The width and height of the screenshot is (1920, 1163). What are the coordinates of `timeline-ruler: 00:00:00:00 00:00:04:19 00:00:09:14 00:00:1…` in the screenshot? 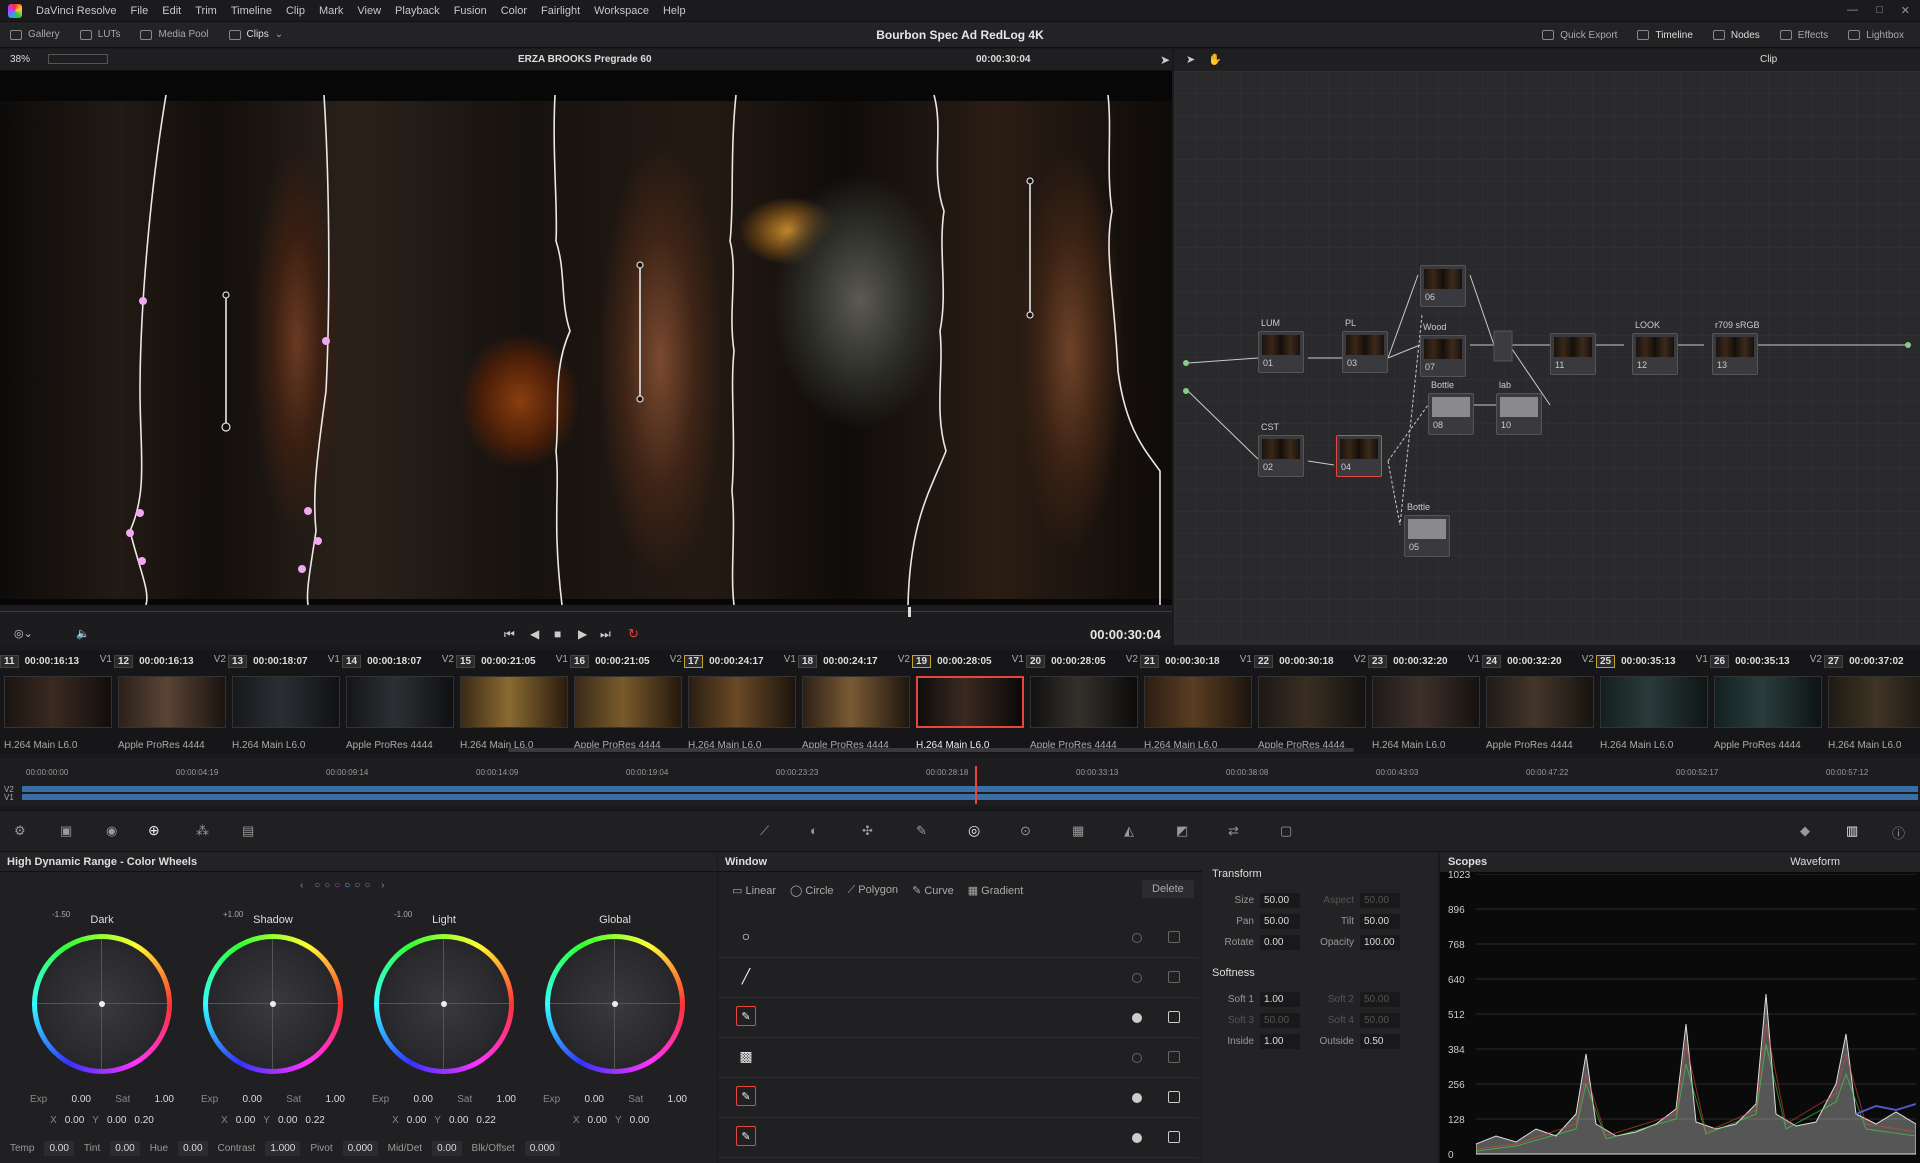 It's located at (960, 775).